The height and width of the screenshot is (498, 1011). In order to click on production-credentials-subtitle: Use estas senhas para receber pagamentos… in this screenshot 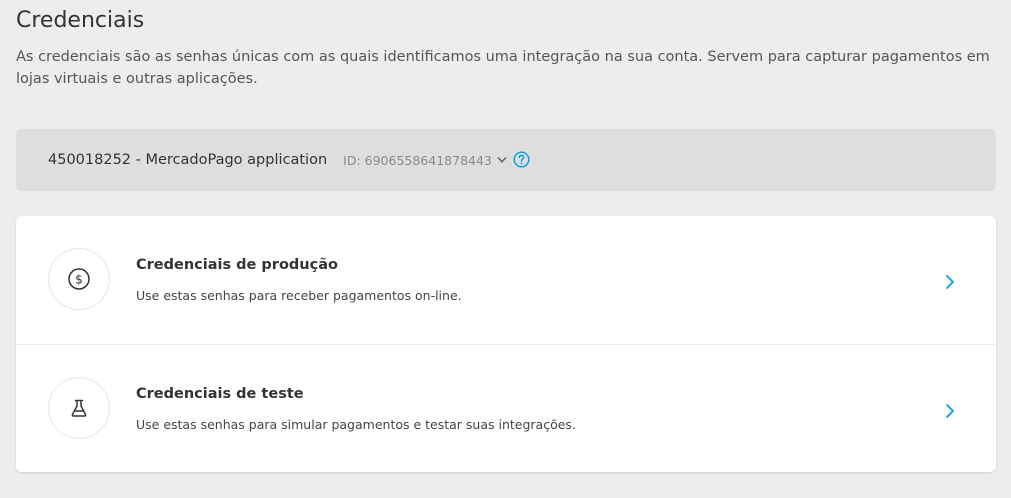, I will do `click(299, 295)`.